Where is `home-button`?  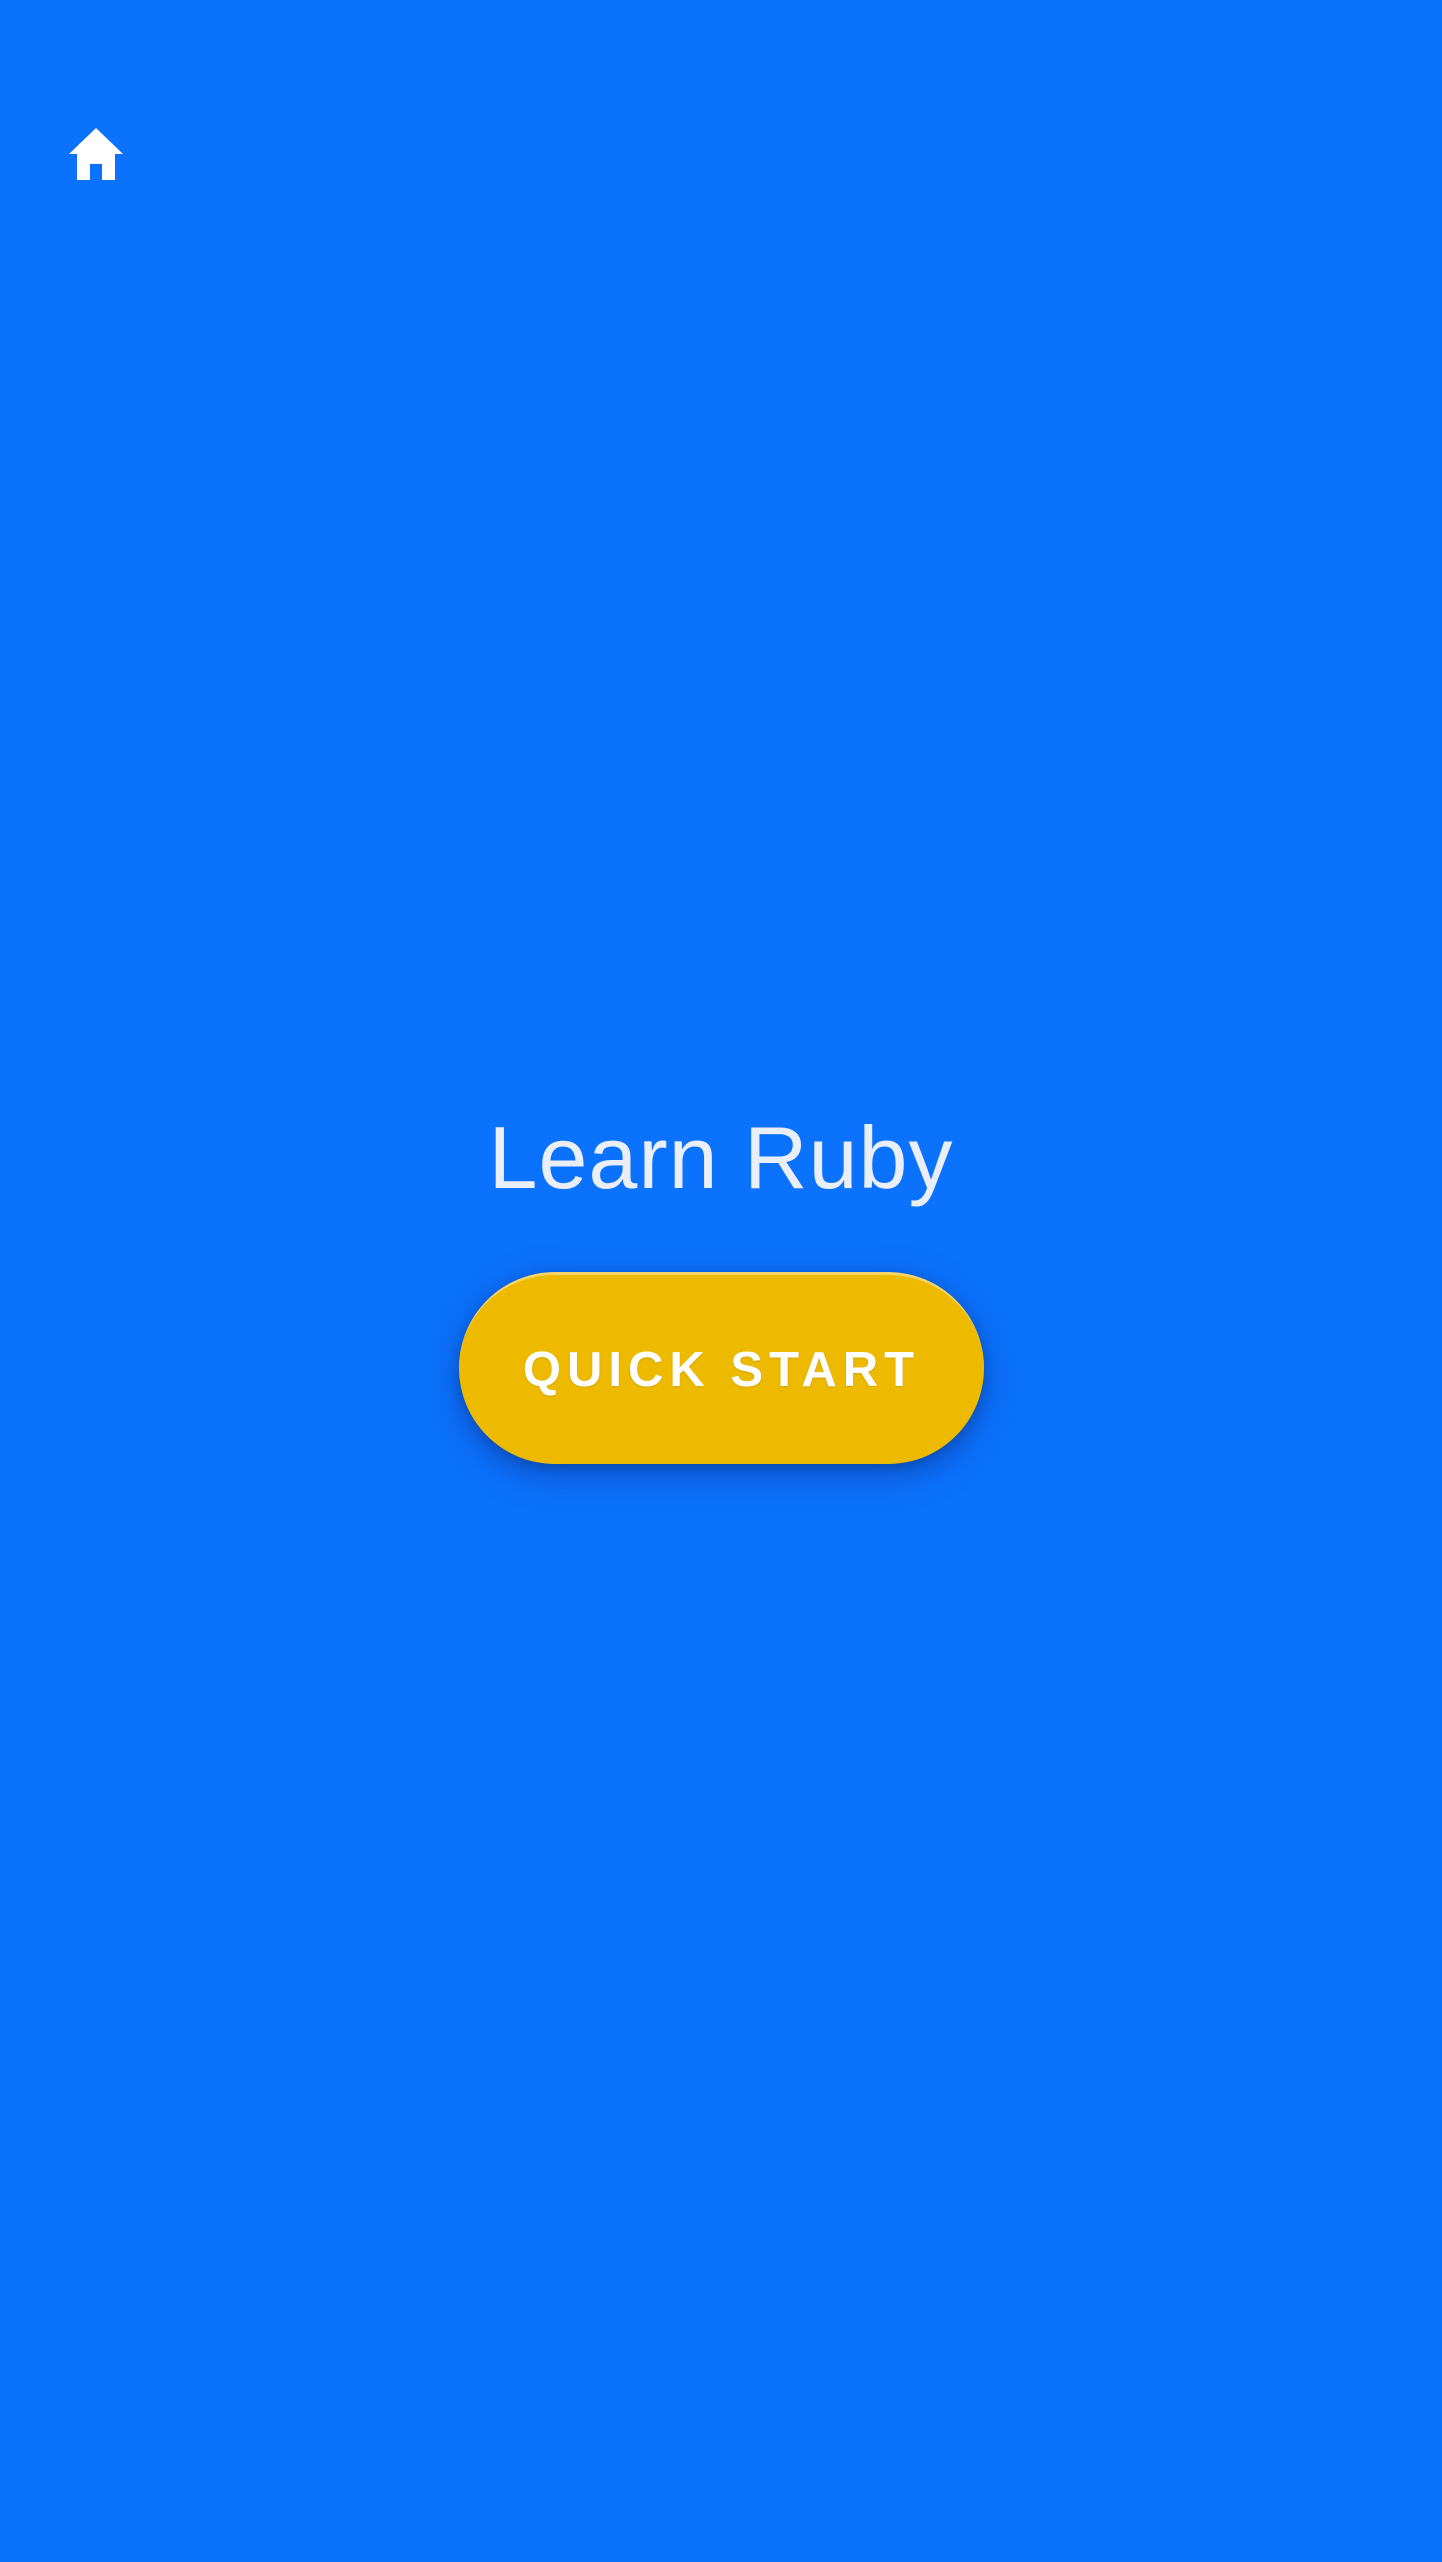 home-button is located at coordinates (96, 154).